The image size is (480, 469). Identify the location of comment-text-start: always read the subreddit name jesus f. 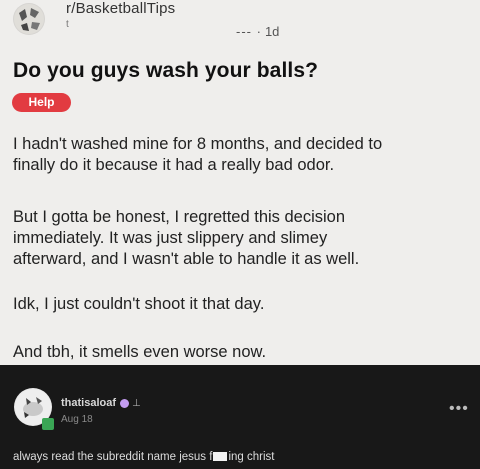
(113, 457).